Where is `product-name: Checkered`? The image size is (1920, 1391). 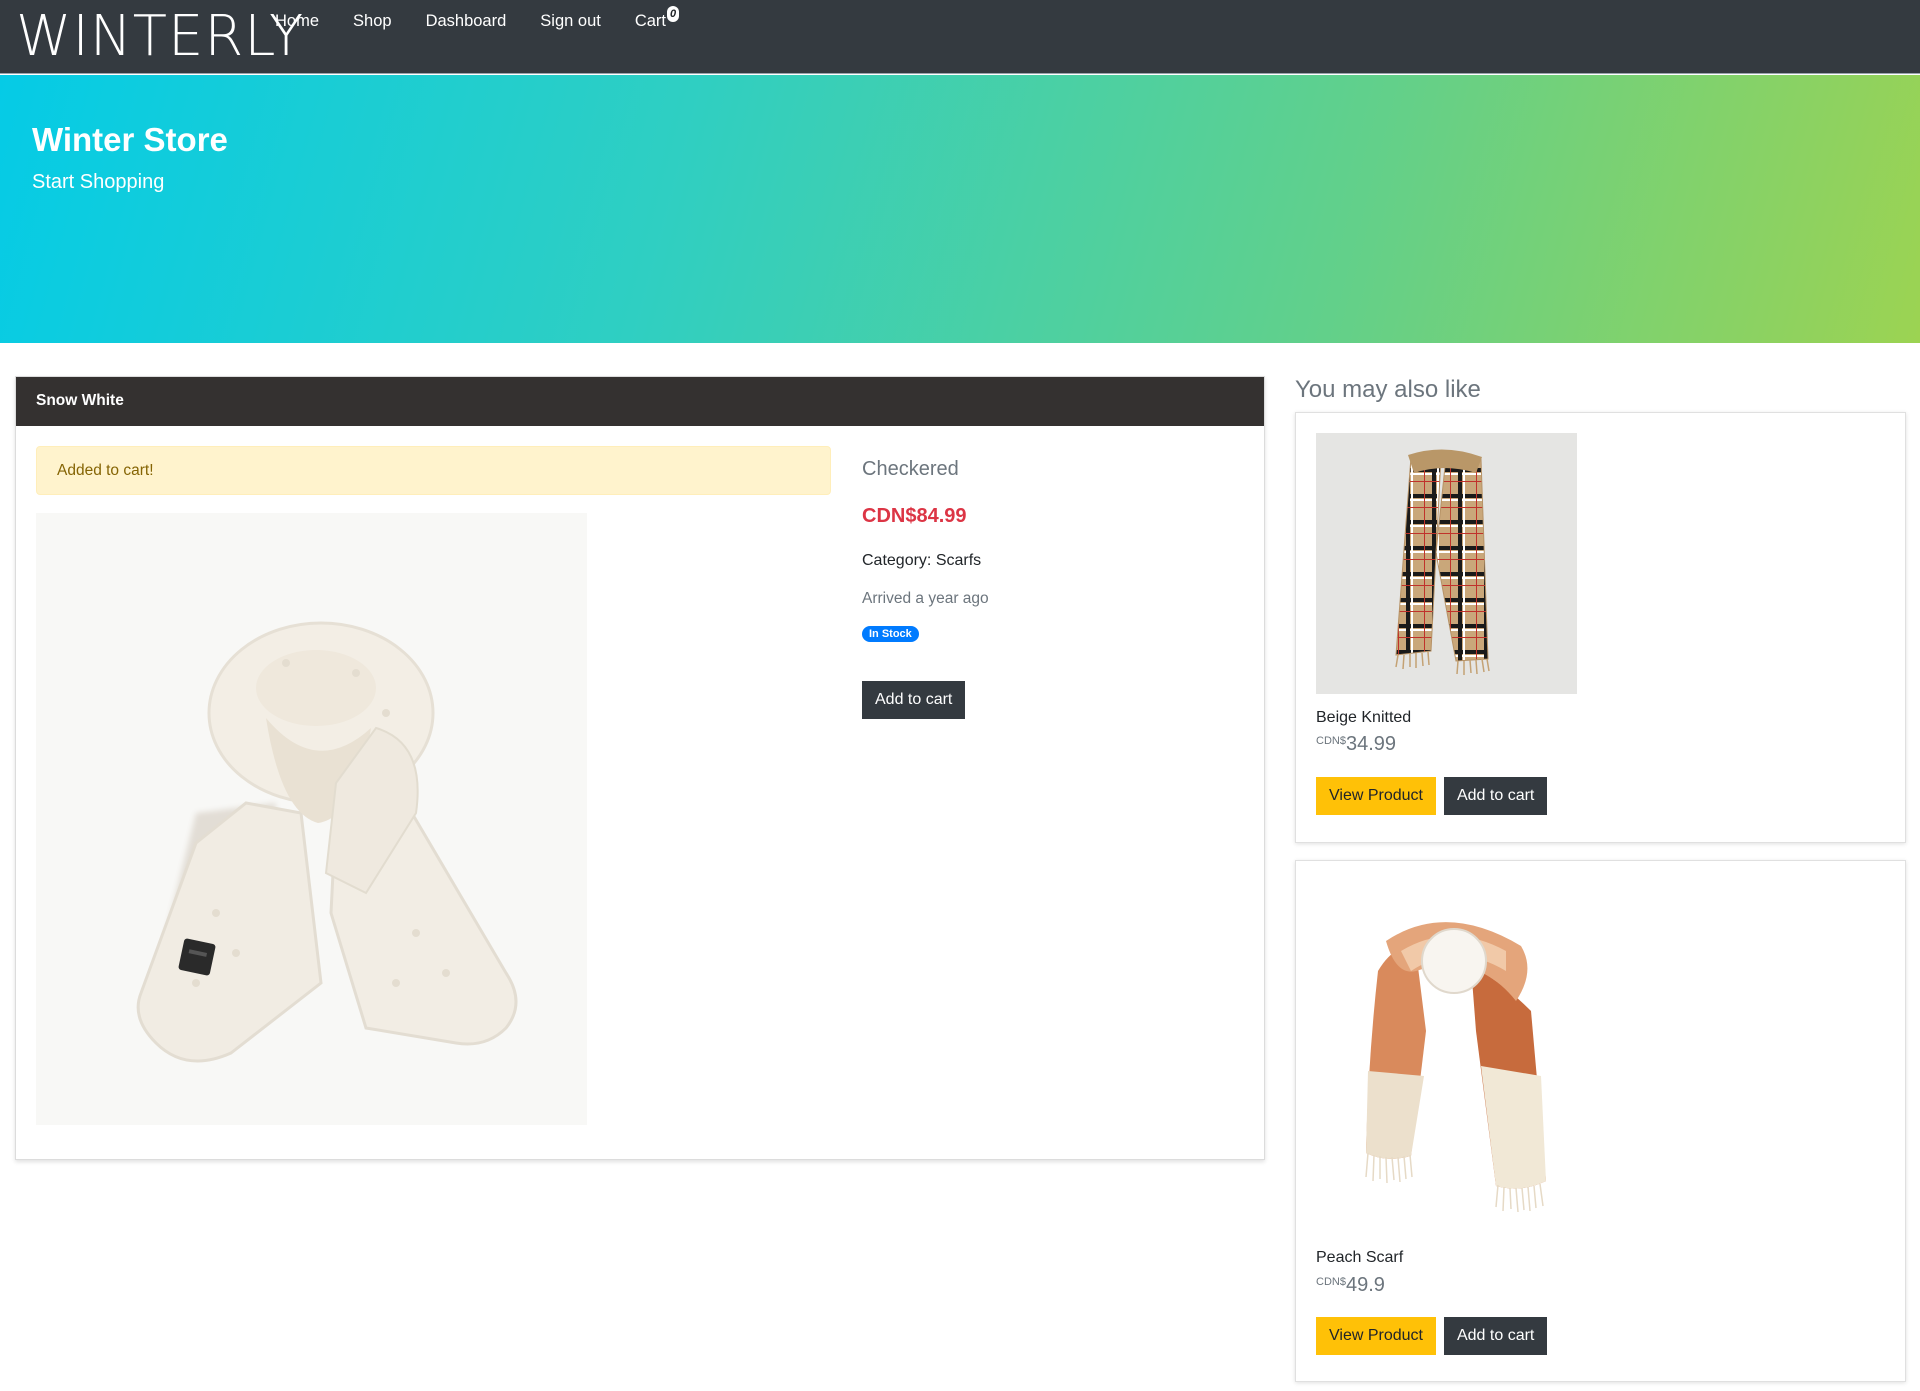 product-name: Checkered is located at coordinates (910, 469).